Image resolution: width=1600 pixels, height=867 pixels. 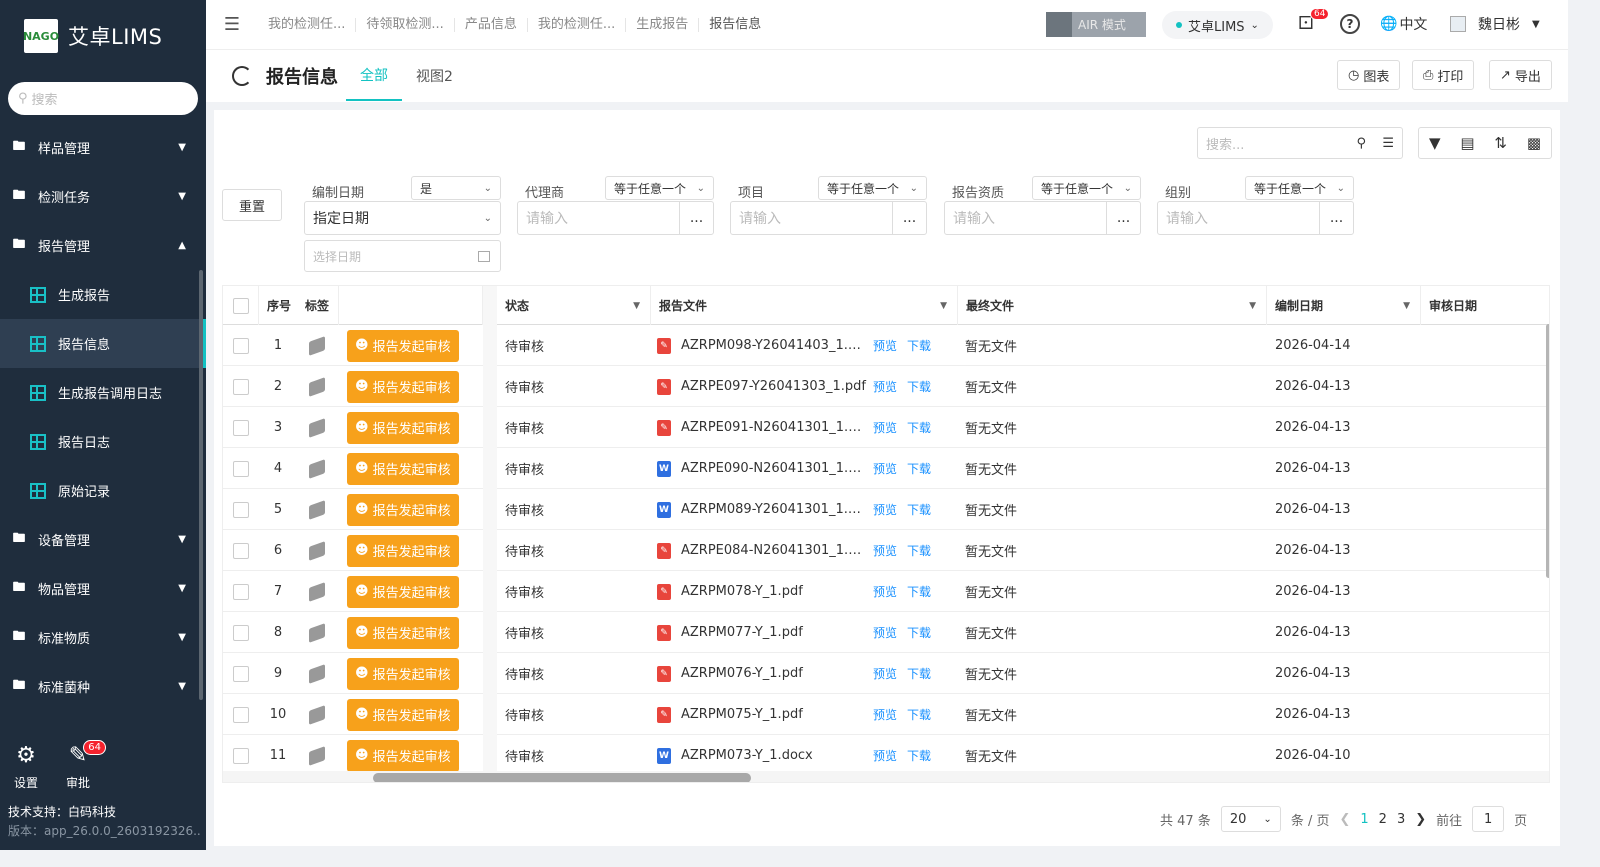 I want to click on row-file-name: AZRPE091-N26041301_1.pdf, so click(x=774, y=427).